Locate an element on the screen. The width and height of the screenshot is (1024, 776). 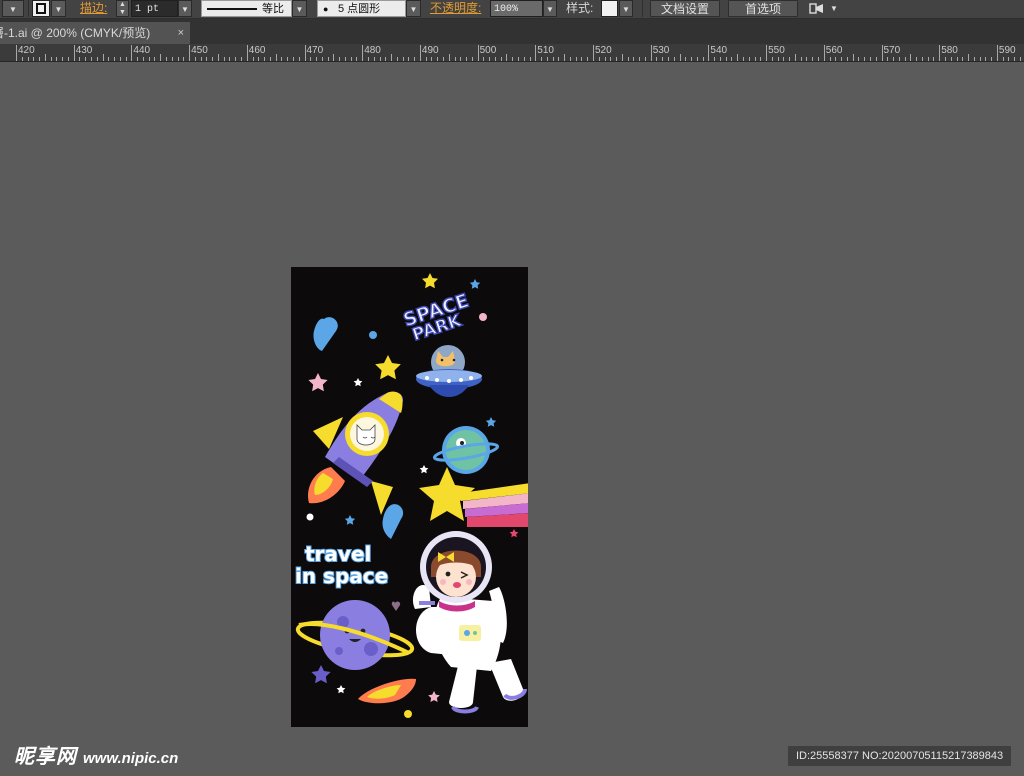
graphic-style-swatch is located at coordinates (609, 8).